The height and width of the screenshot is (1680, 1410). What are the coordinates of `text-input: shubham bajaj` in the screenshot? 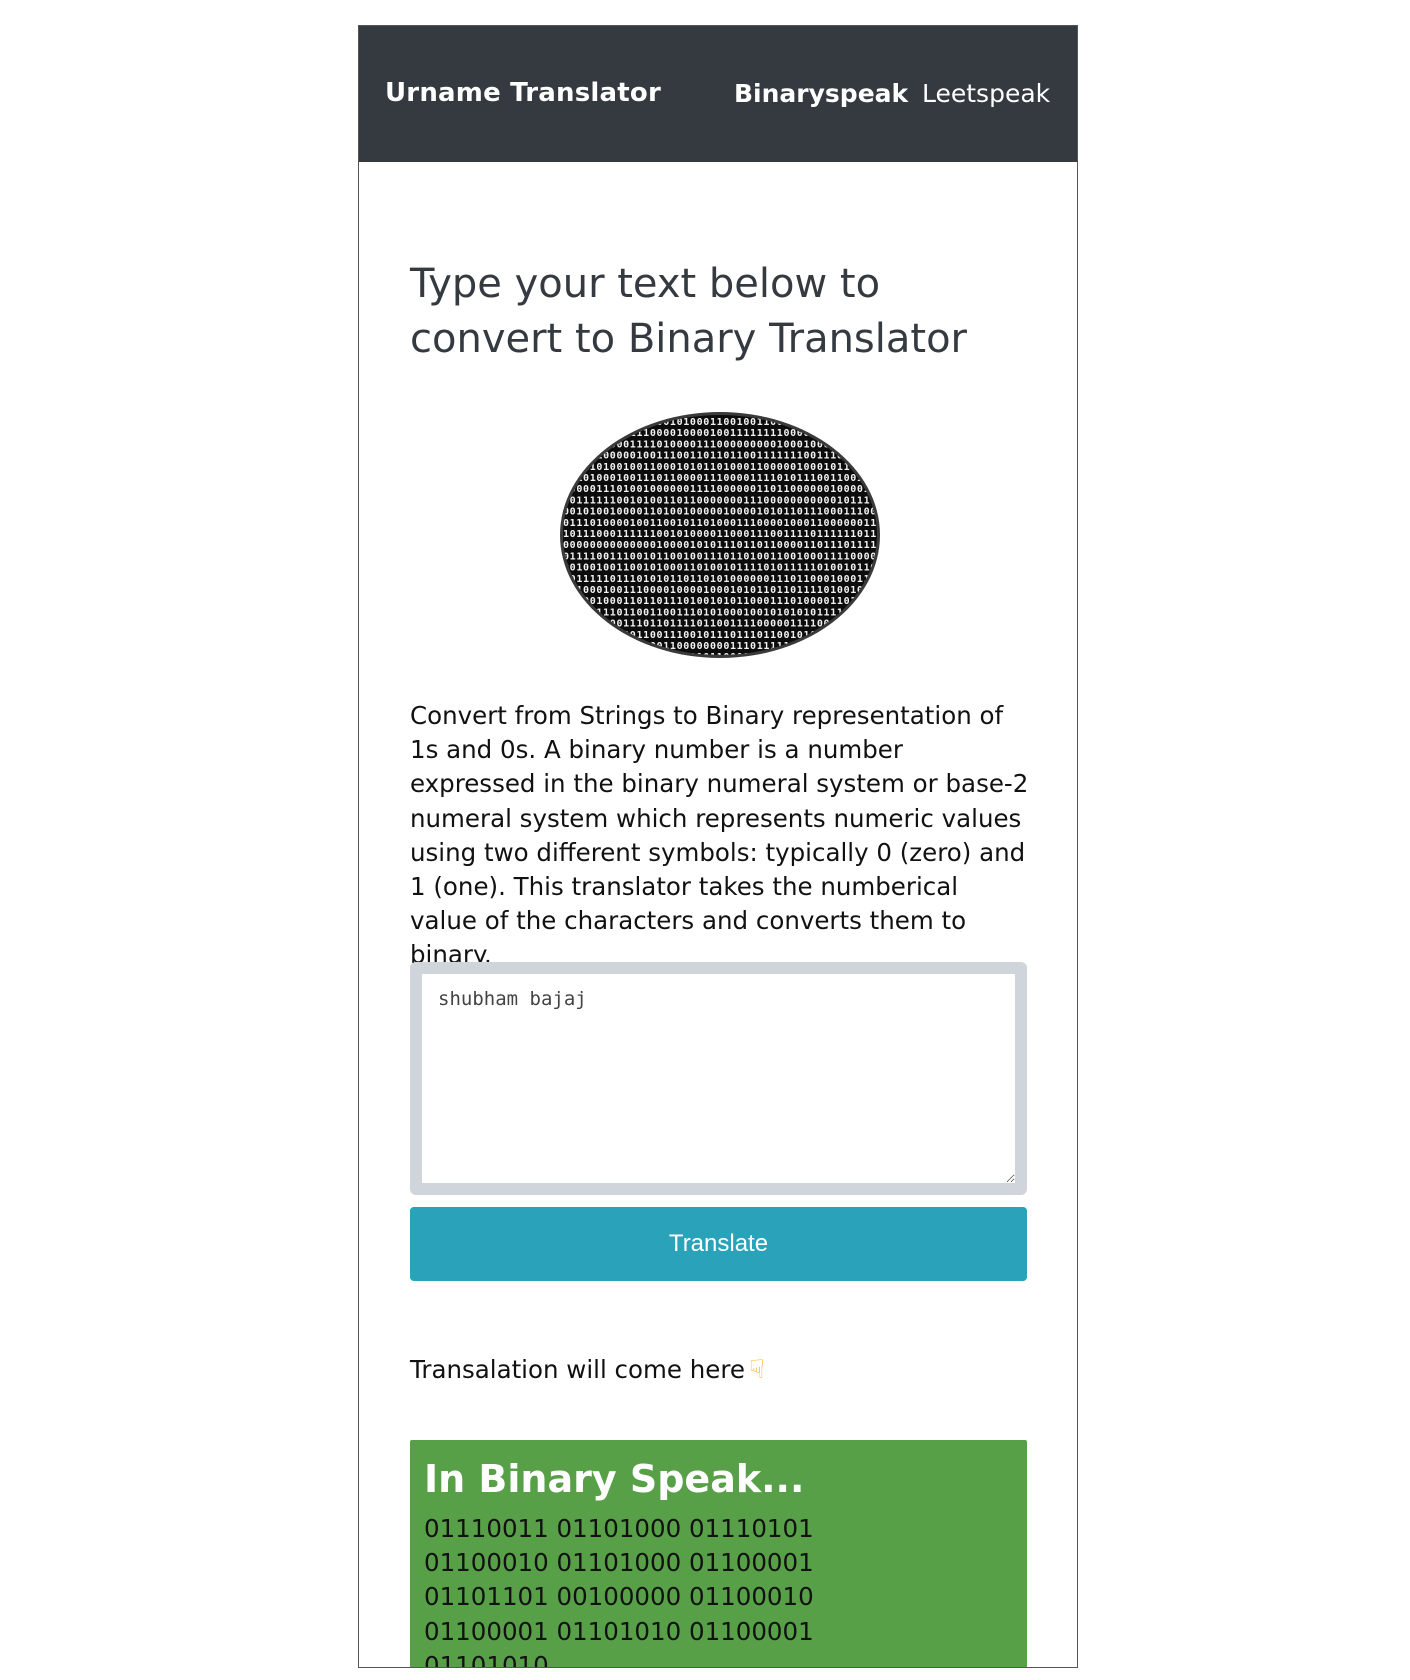 It's located at (718, 1078).